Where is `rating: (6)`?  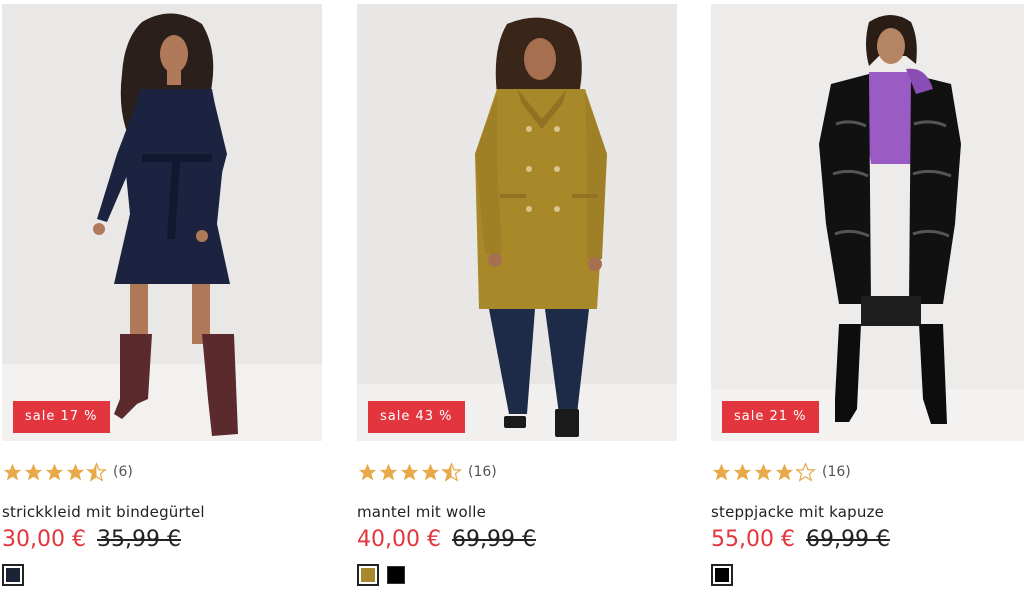 rating: (6) is located at coordinates (67, 472).